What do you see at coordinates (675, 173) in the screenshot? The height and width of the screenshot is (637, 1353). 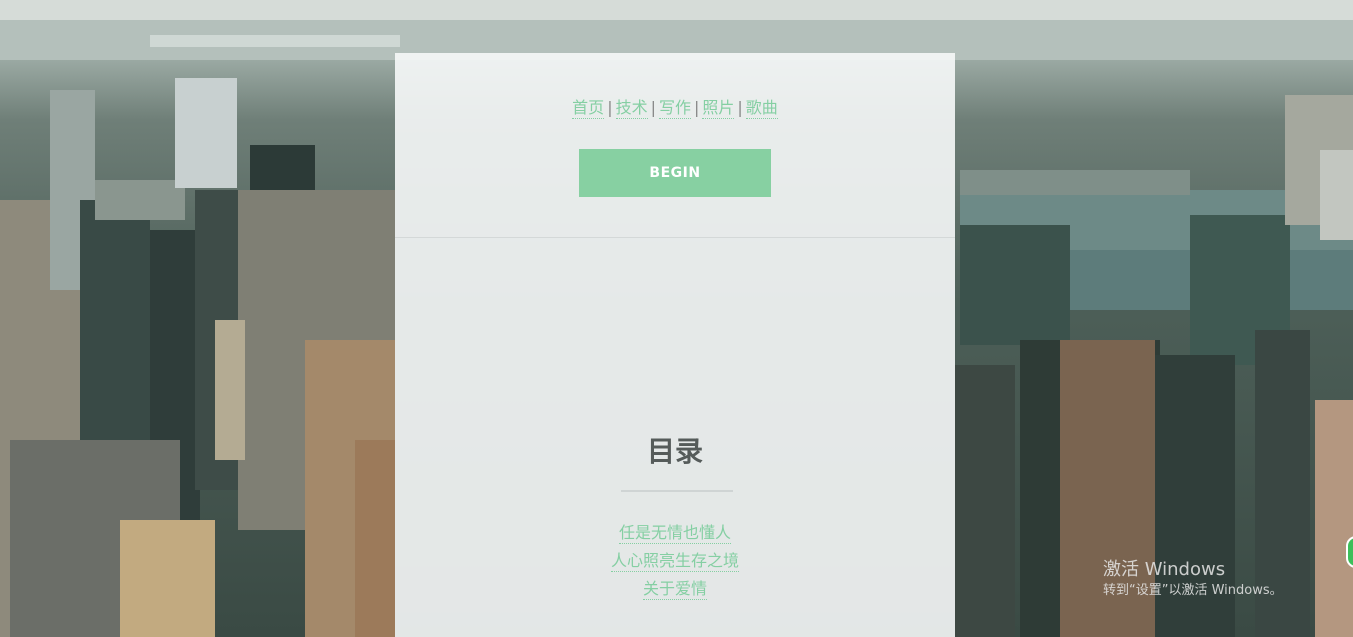 I see `begin-button: BEGIN` at bounding box center [675, 173].